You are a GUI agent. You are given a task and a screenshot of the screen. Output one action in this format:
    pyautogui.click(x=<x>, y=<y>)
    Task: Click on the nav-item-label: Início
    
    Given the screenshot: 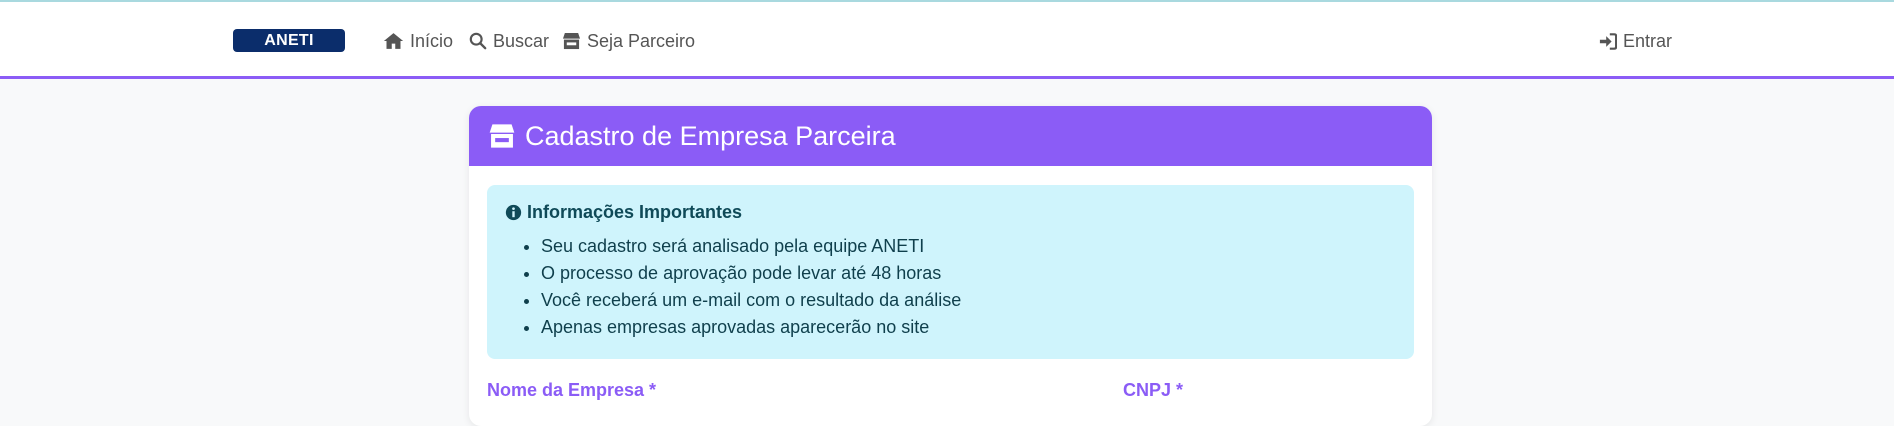 What is the action you would take?
    pyautogui.click(x=432, y=40)
    